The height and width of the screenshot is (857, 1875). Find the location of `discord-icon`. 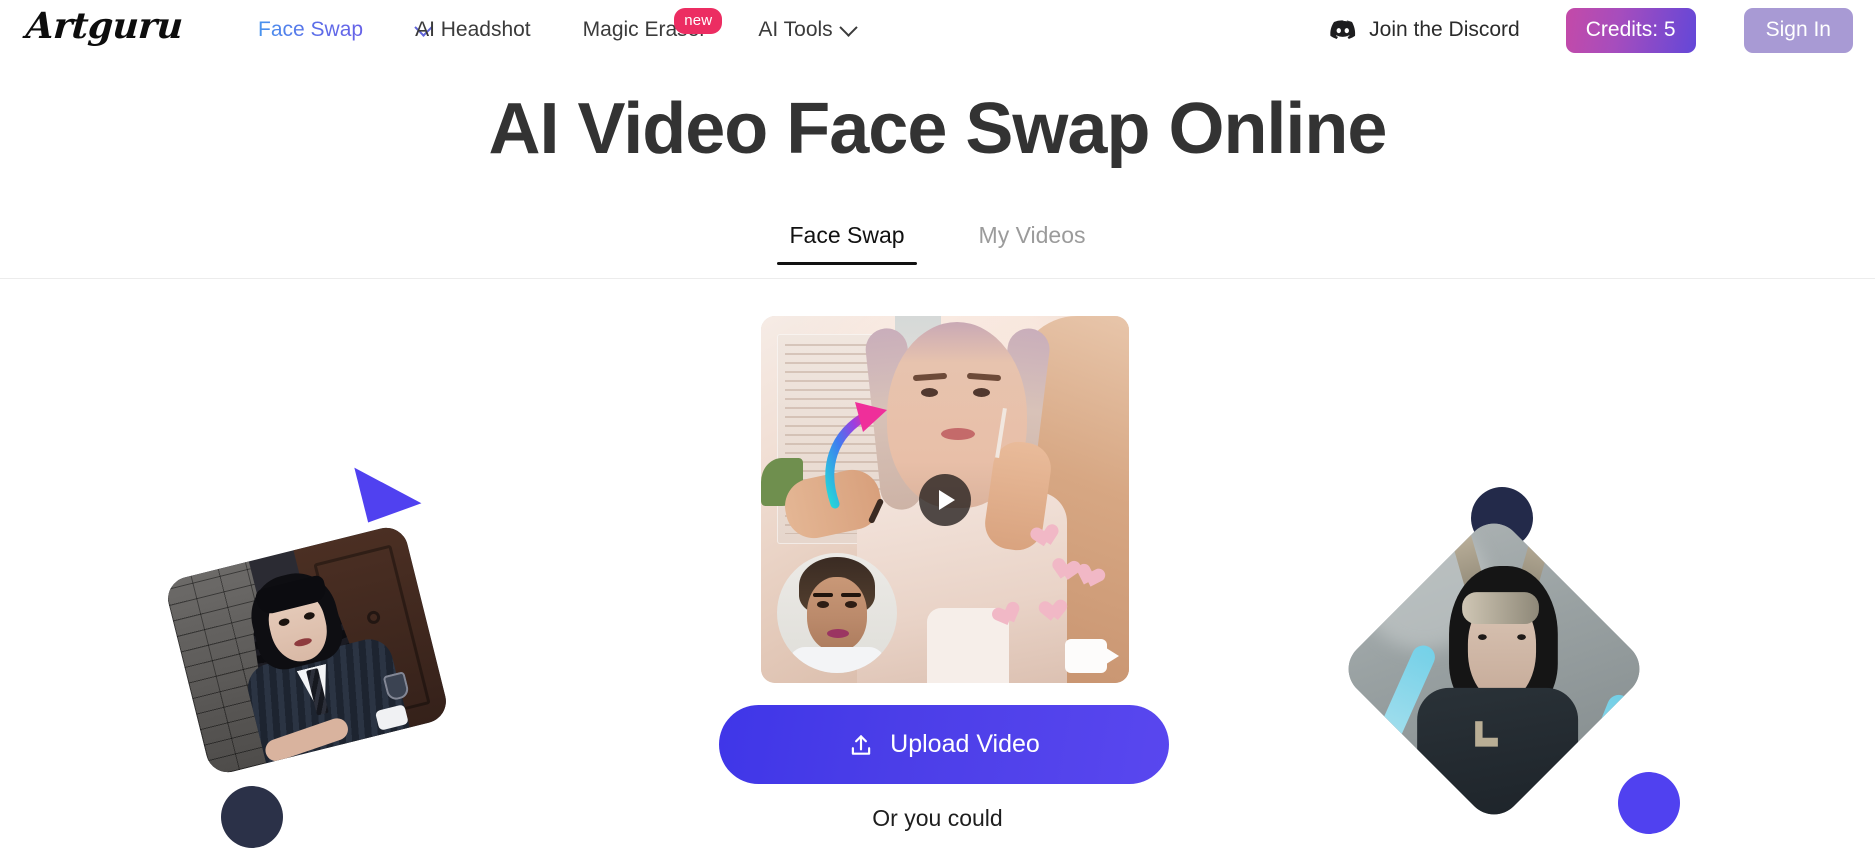

discord-icon is located at coordinates (1343, 29).